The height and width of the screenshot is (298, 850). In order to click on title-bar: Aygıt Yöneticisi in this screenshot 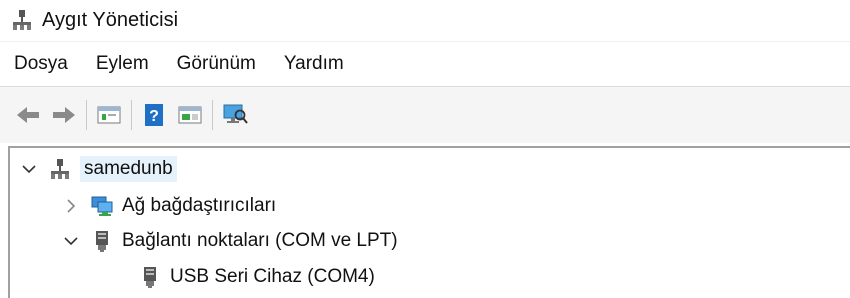, I will do `click(425, 20)`.